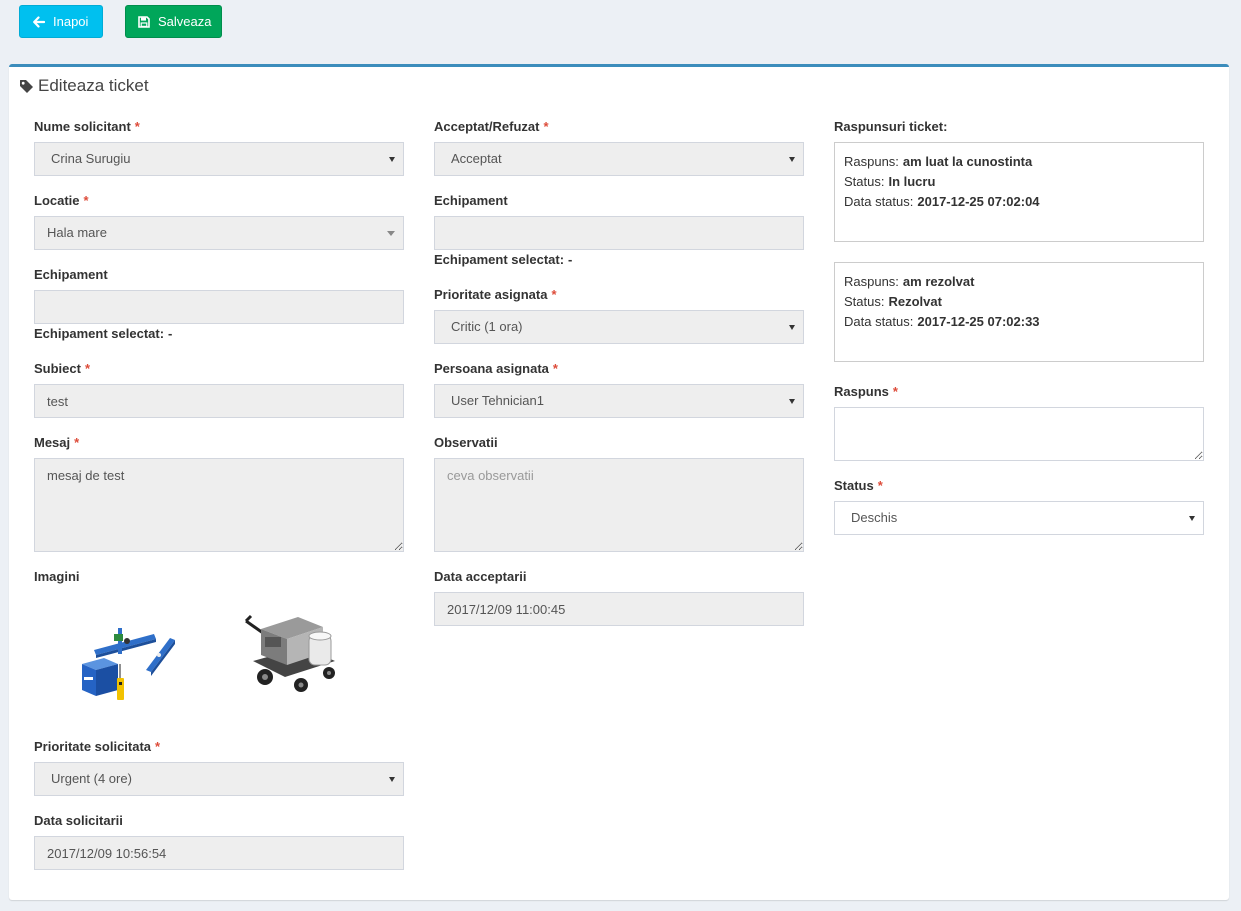 Image resolution: width=1241 pixels, height=911 pixels. I want to click on select-value: Crina Surugiu, so click(91, 158).